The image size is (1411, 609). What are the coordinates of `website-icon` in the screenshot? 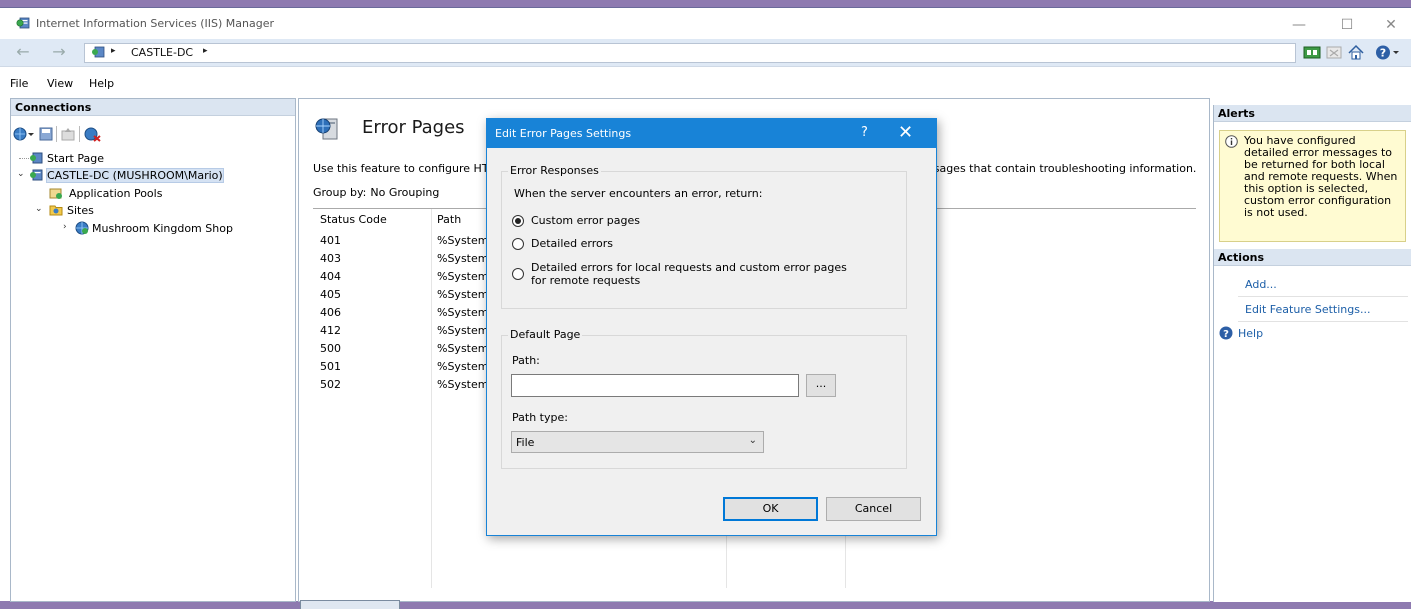 It's located at (82, 228).